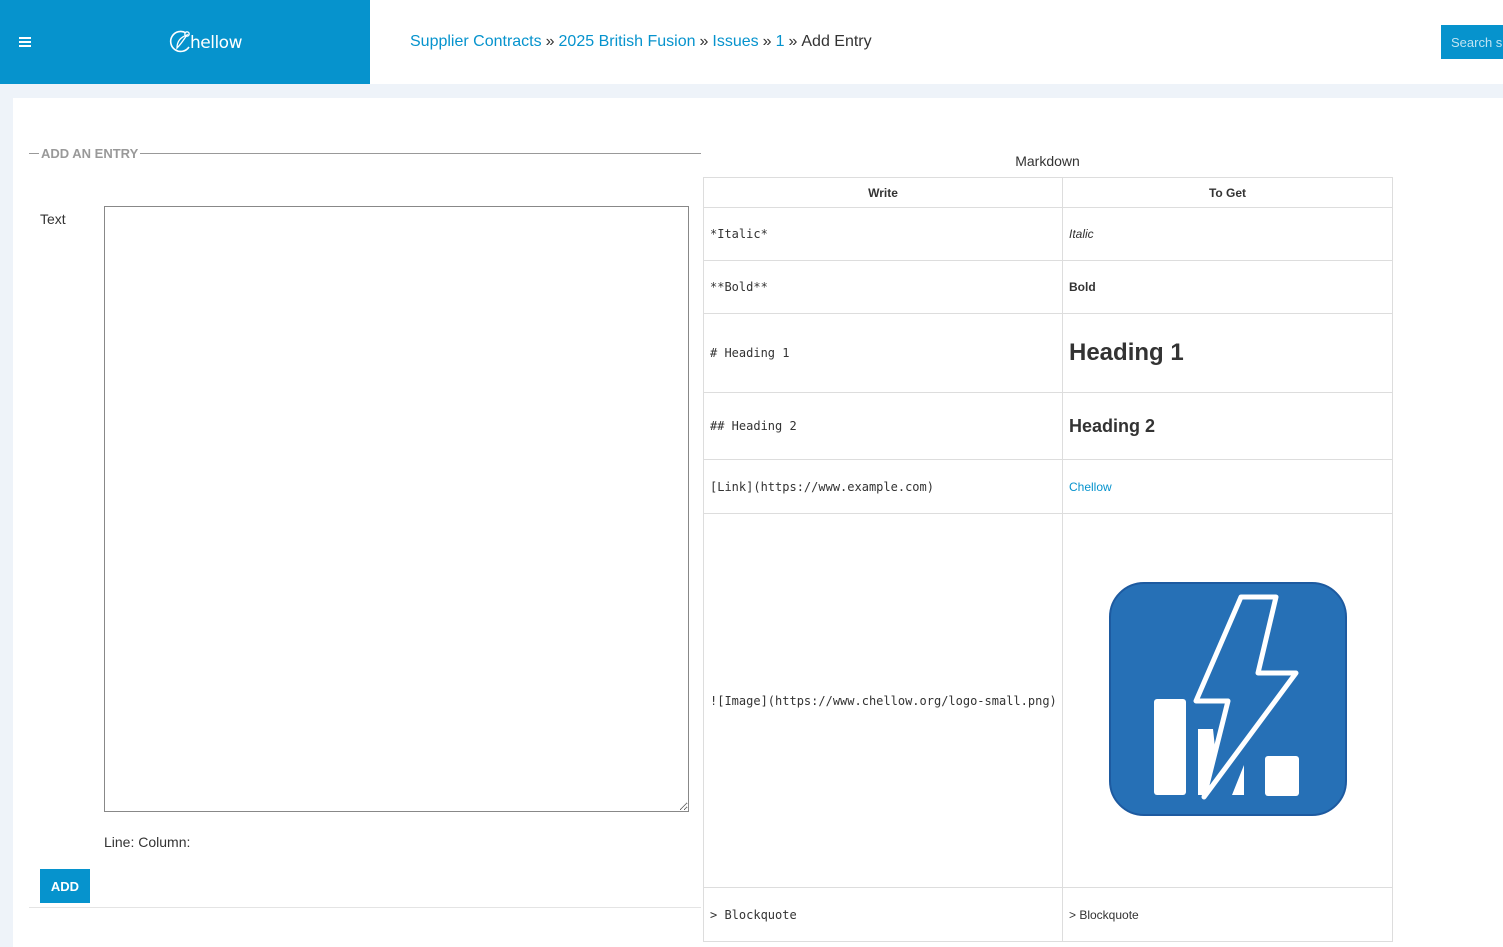 The width and height of the screenshot is (1503, 947). I want to click on hamburger-menu-icon, so click(27, 42).